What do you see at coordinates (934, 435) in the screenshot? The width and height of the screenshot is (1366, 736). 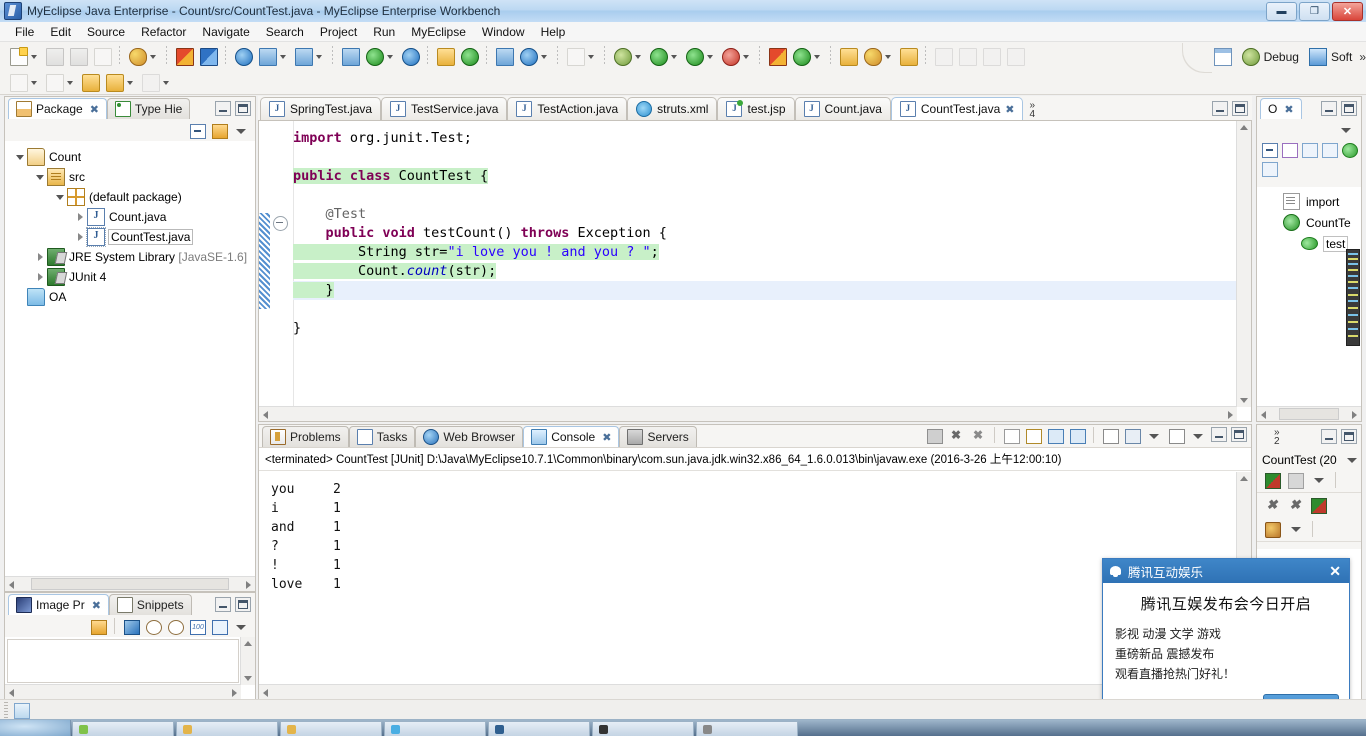 I see `terminate-icon` at bounding box center [934, 435].